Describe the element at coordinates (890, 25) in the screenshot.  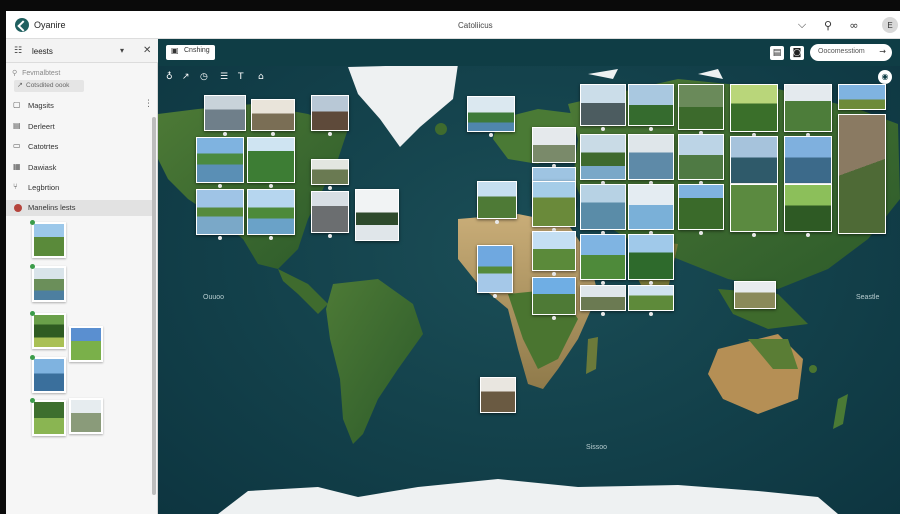
I see `avatar: E` at that location.